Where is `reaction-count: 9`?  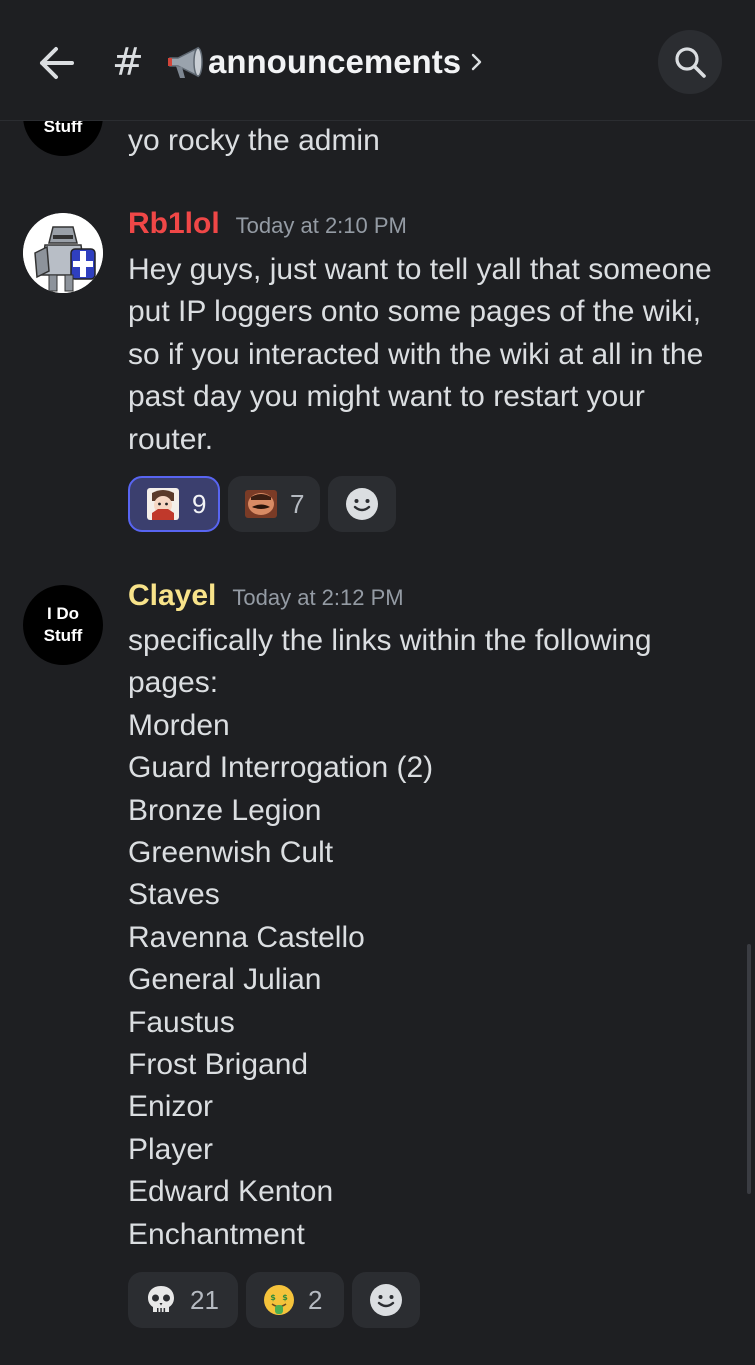
reaction-count: 9 is located at coordinates (199, 503).